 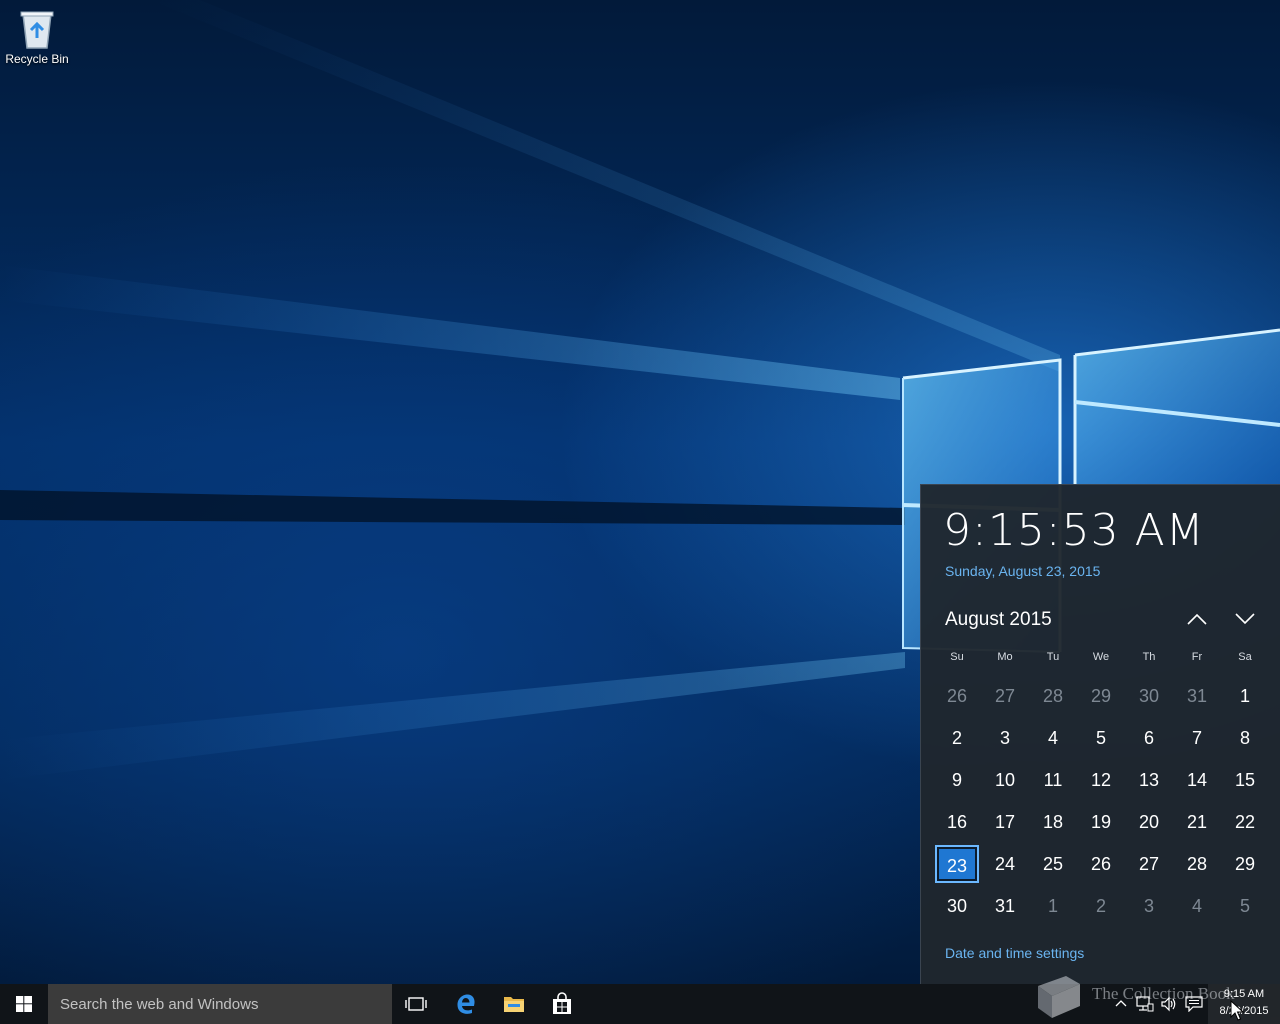 I want to click on search-input, so click(x=220, y=1004).